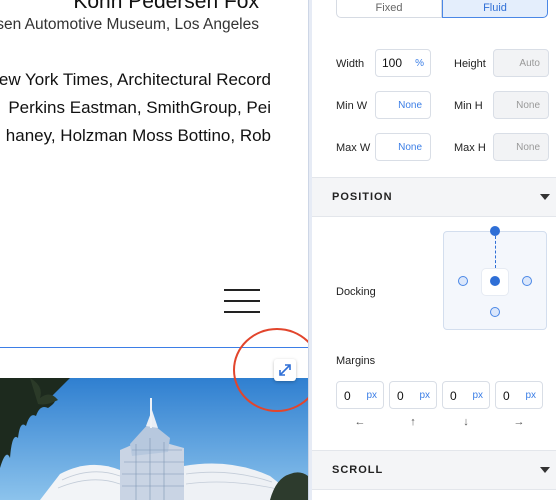  Describe the element at coordinates (495, 231) in the screenshot. I see `dock-top-anchor` at that location.